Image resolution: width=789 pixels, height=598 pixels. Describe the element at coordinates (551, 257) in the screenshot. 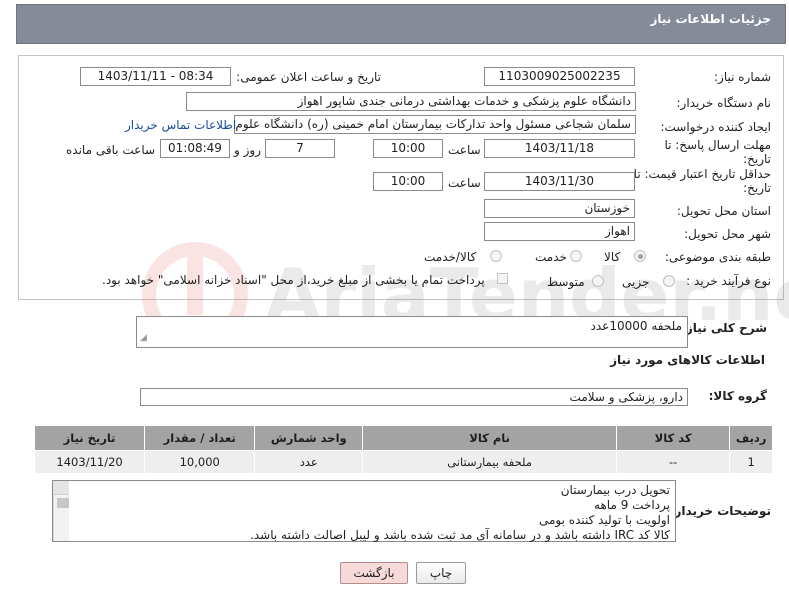

I see `category-option-service: خدمت` at that location.